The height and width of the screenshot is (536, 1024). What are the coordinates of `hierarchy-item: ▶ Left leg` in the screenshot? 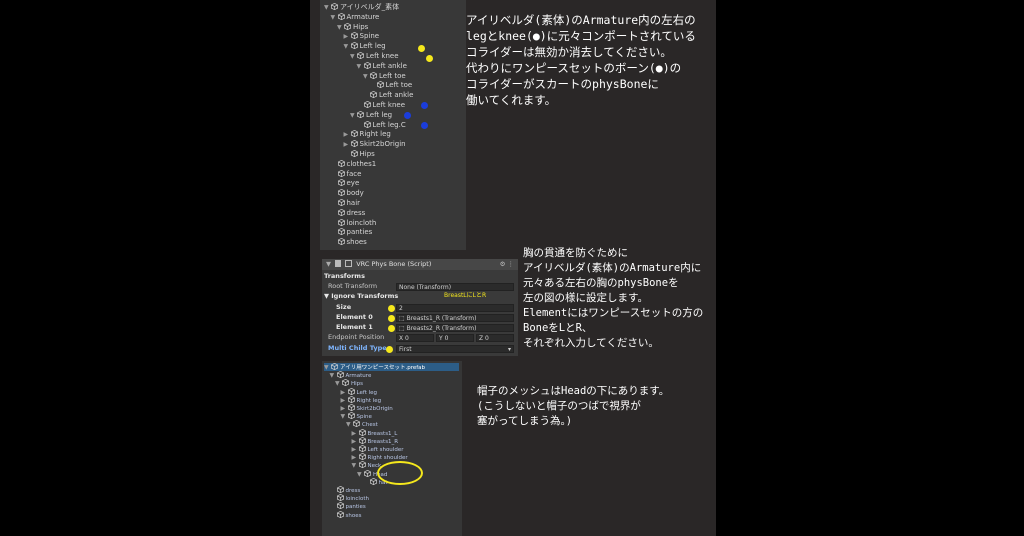 It's located at (359, 391).